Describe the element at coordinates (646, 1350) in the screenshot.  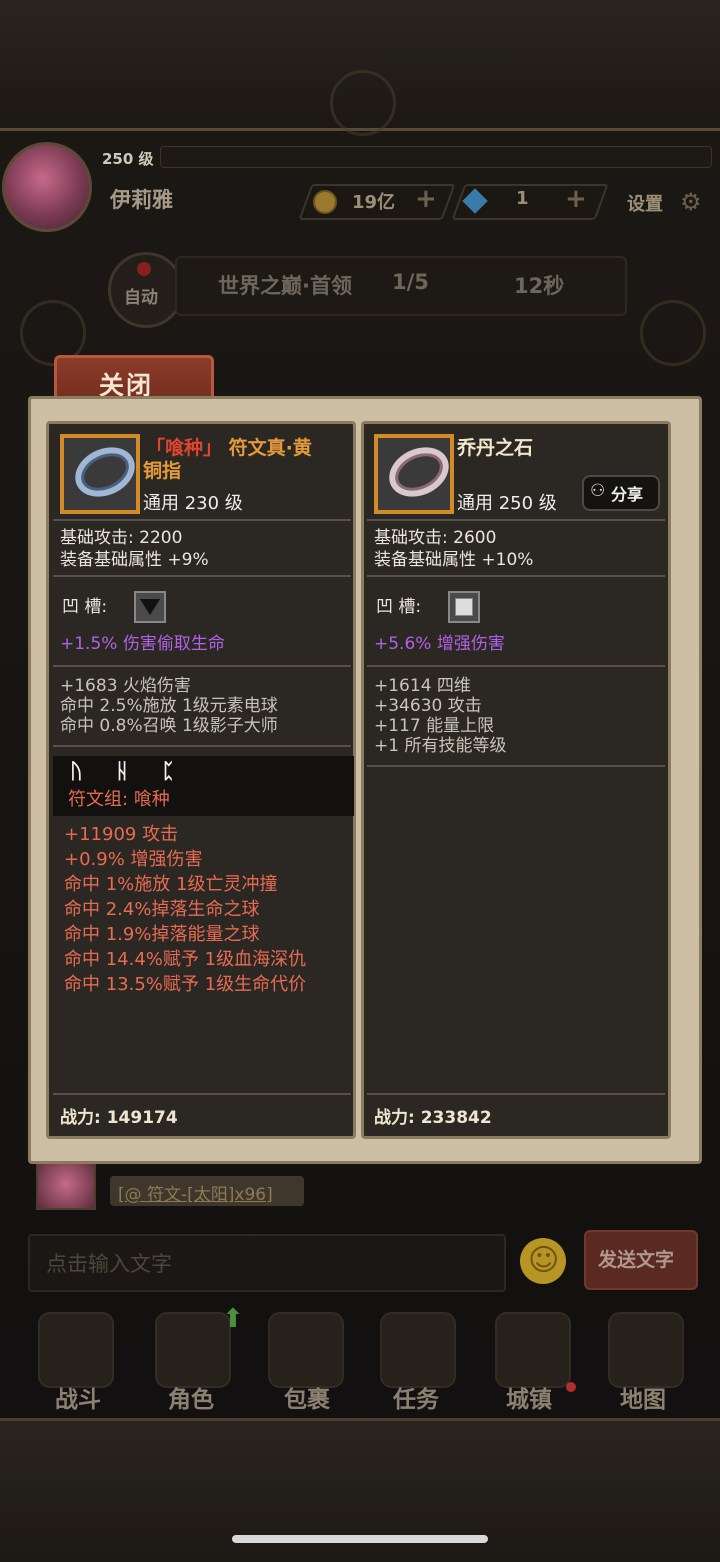
I see `map-nav-icon` at that location.